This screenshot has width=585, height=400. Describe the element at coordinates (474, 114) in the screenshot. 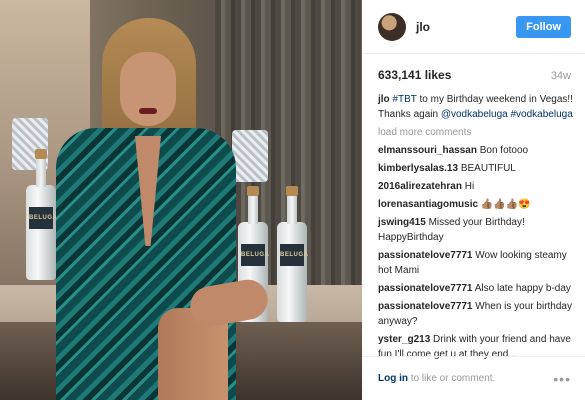

I see `mention-link: @vodkabeluga` at that location.